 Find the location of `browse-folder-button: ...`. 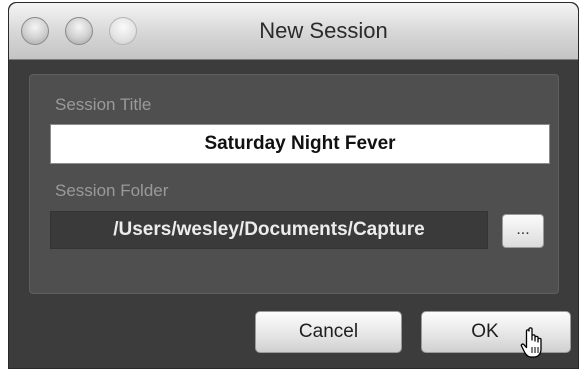

browse-folder-button: ... is located at coordinates (523, 231).